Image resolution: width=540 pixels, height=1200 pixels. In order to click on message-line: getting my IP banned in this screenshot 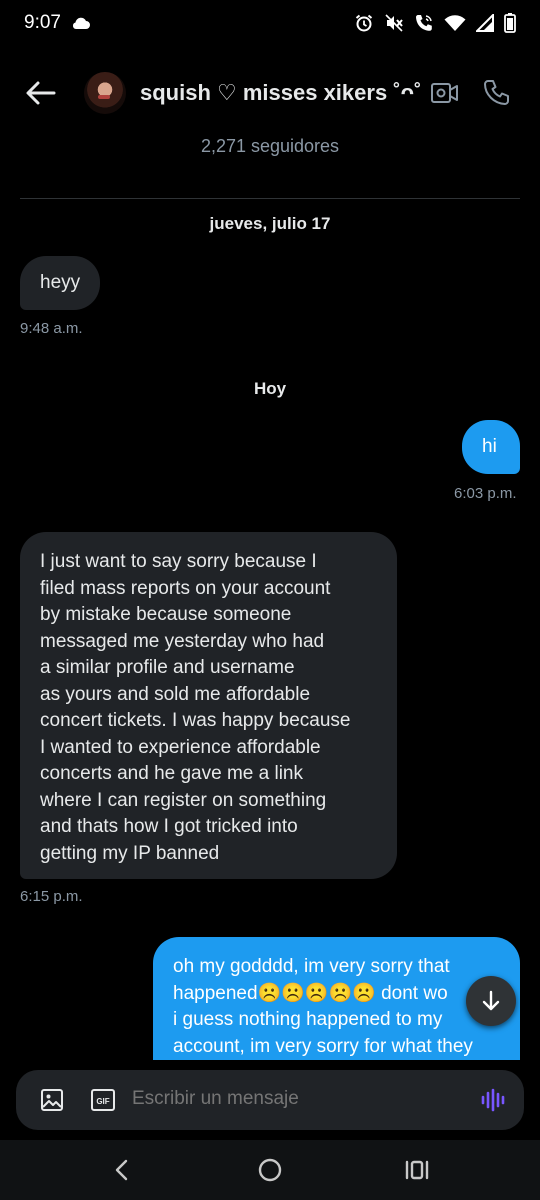, I will do `click(130, 853)`.